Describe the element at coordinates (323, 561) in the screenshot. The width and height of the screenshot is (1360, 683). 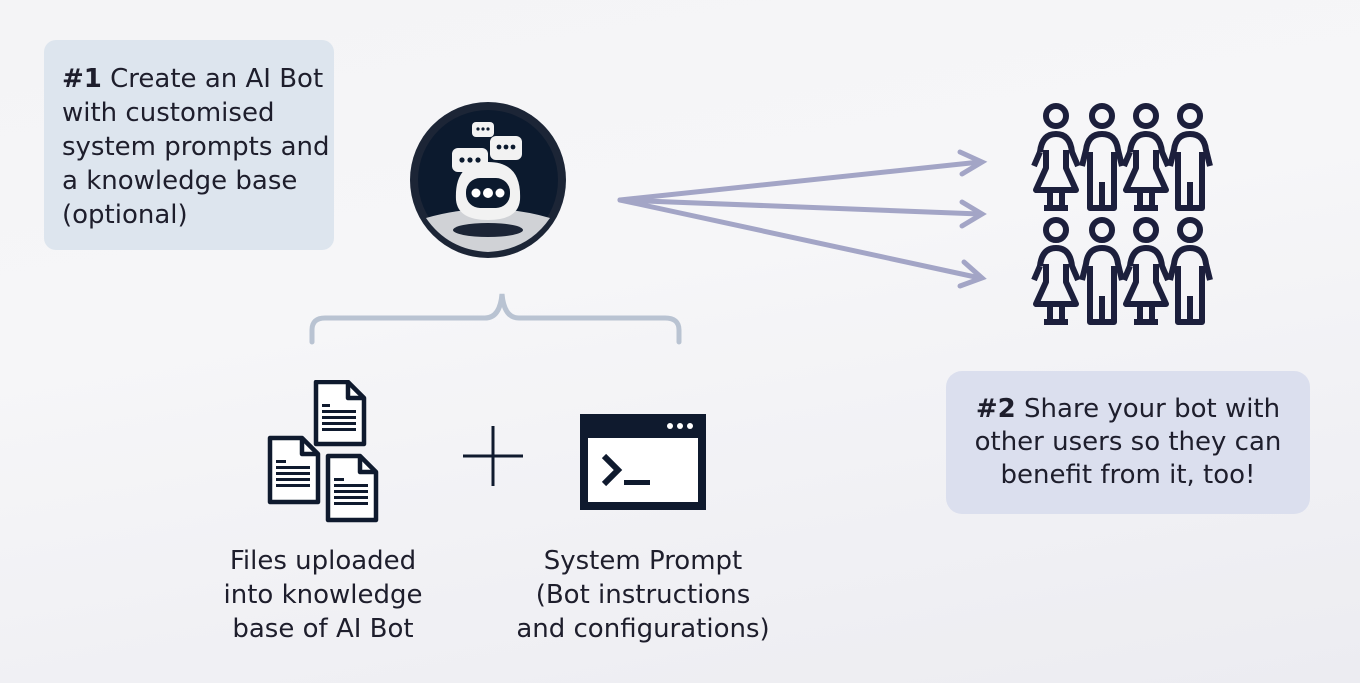
I see `files-caption-line: Files uploaded` at that location.